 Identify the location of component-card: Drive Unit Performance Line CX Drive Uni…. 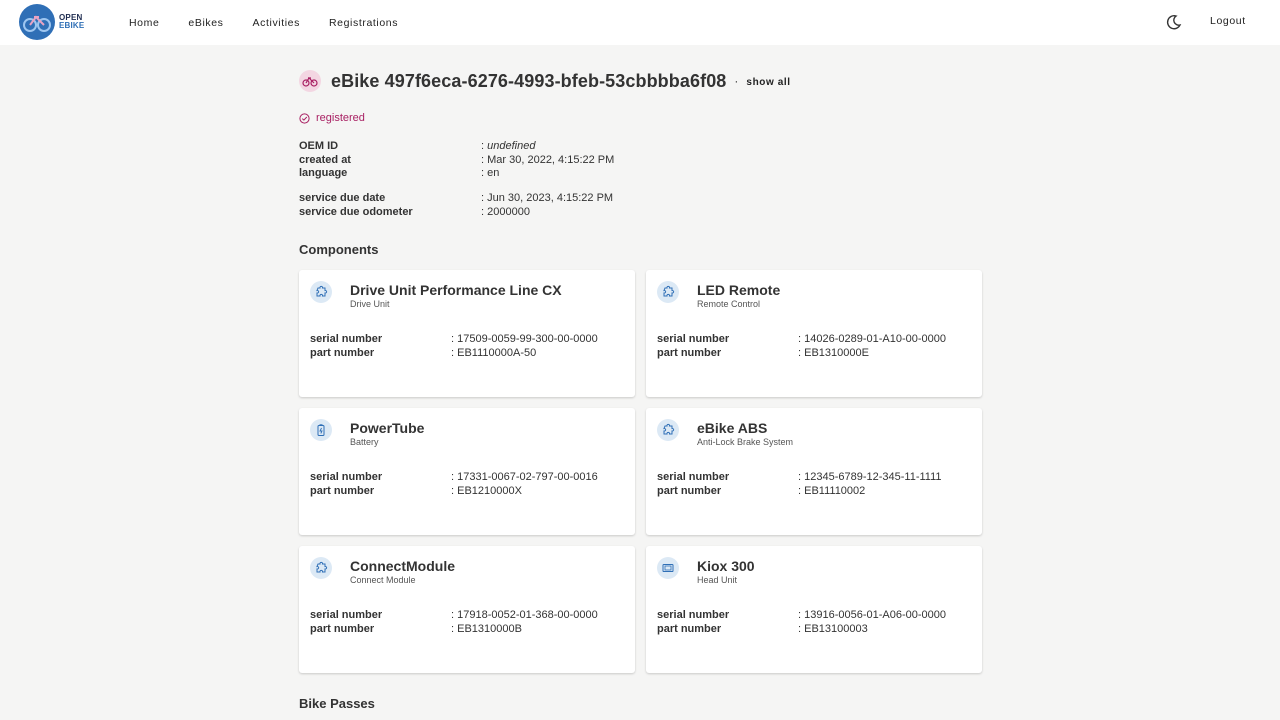
(467, 333).